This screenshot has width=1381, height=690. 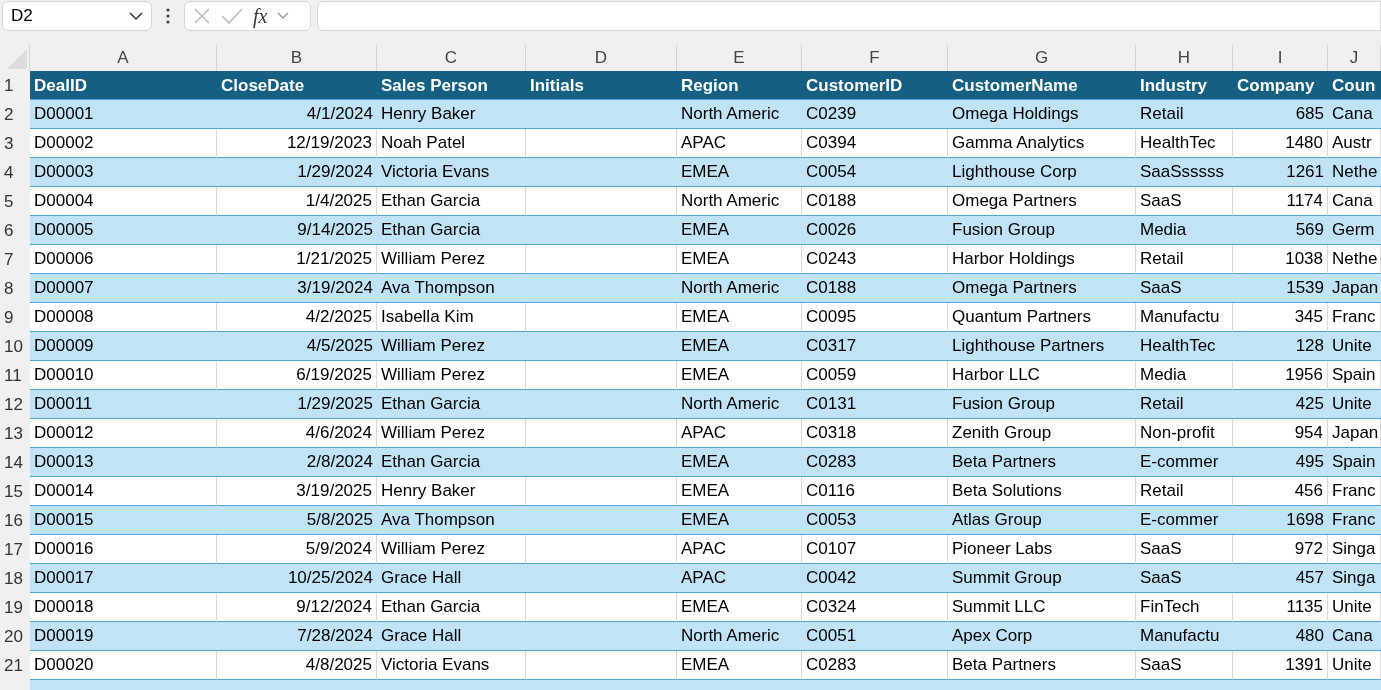 I want to click on name-box: D2, so click(x=77, y=16).